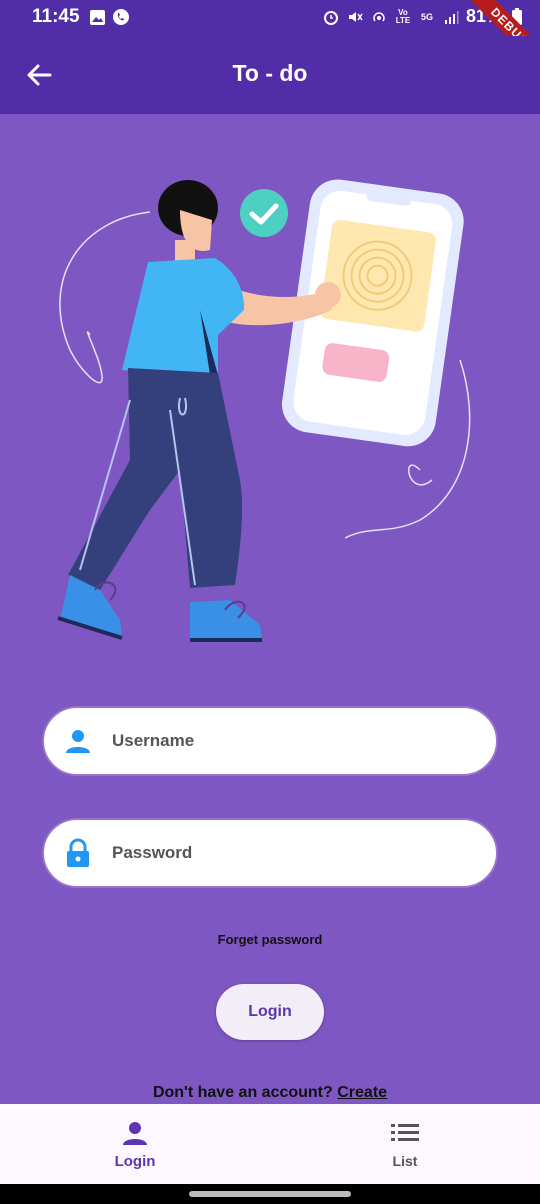  I want to click on bottom-nav: Login List, so click(270, 1144).